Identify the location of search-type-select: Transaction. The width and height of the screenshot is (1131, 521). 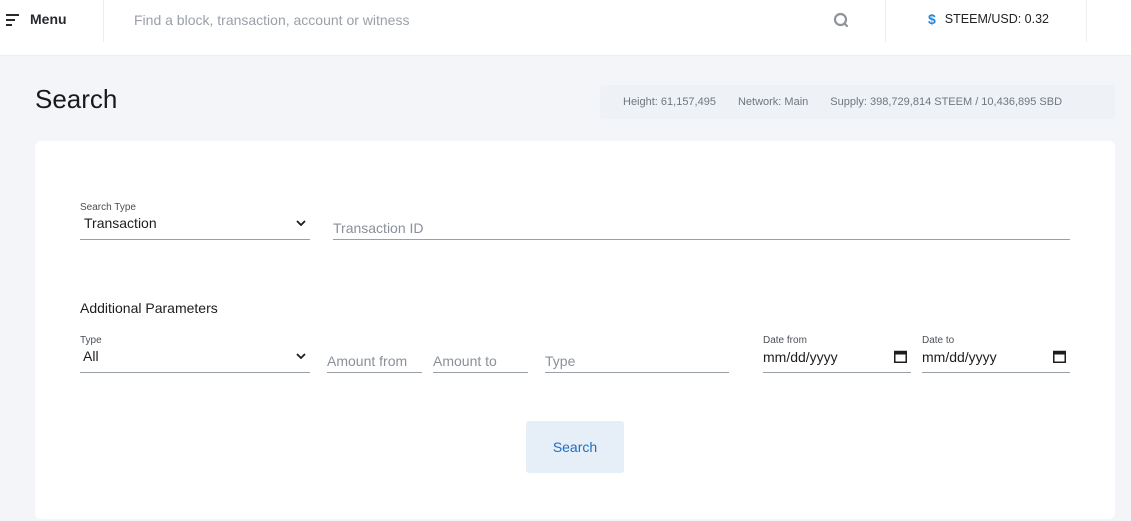
(195, 226).